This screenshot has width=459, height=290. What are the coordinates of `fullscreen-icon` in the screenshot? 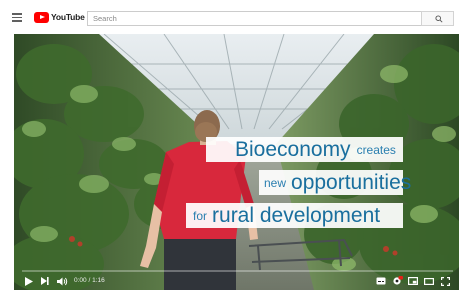 It's located at (445, 281).